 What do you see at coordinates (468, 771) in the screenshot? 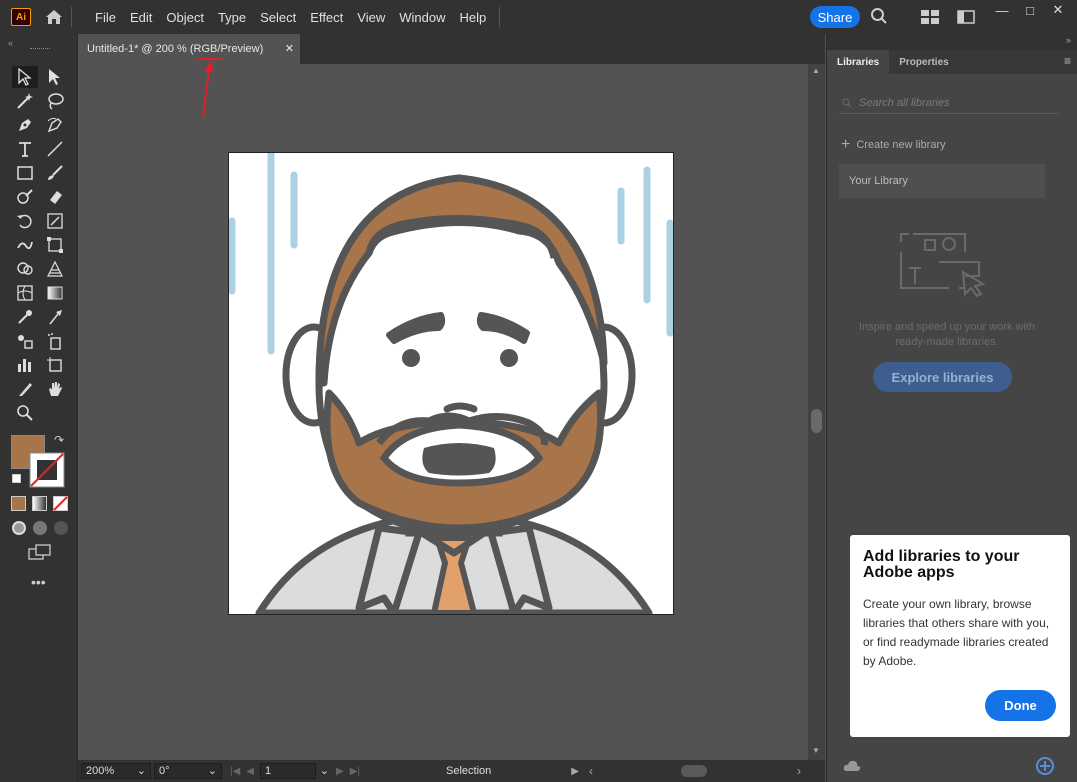
I see `current-tool-label: Selection` at bounding box center [468, 771].